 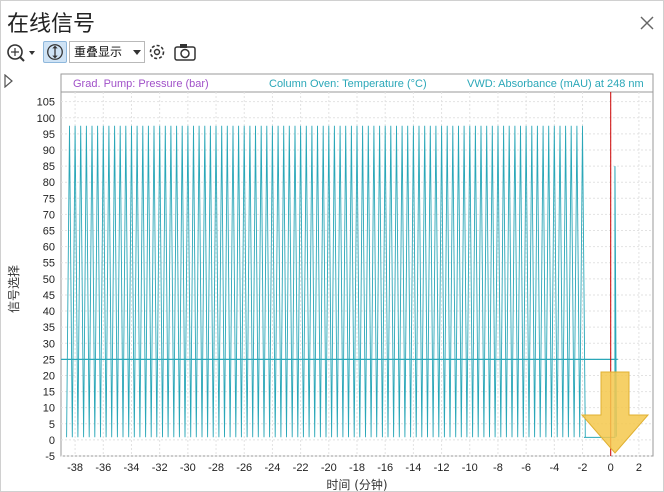 What do you see at coordinates (49, 393) in the screenshot?
I see `y-tick-label: 15` at bounding box center [49, 393].